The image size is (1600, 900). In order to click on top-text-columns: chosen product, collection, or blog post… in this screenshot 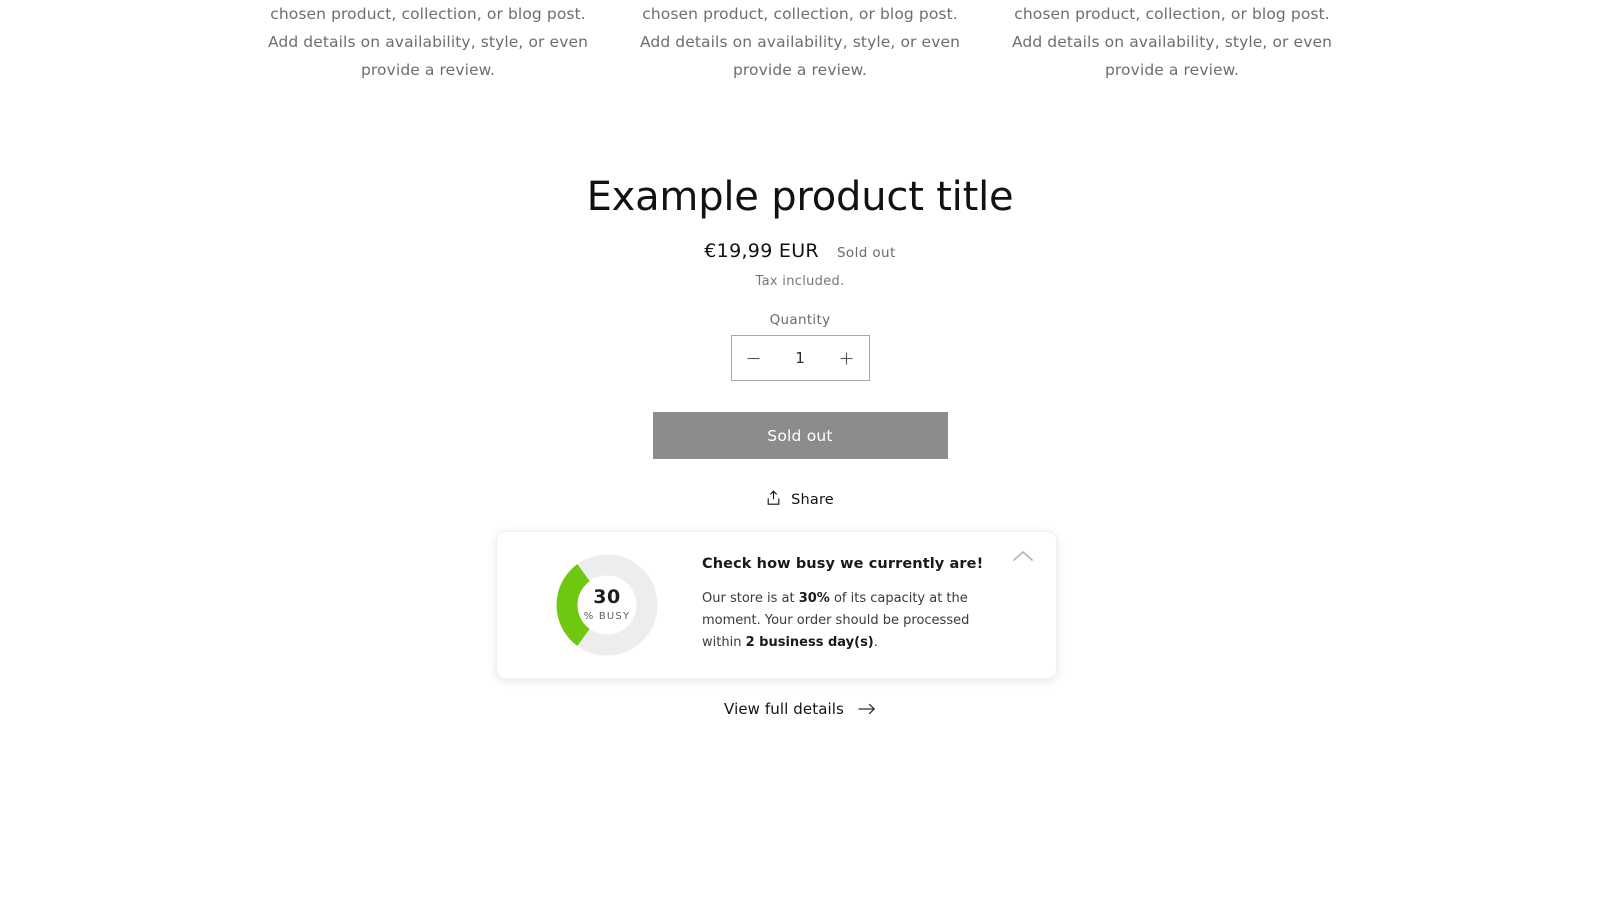, I will do `click(800, 46)`.